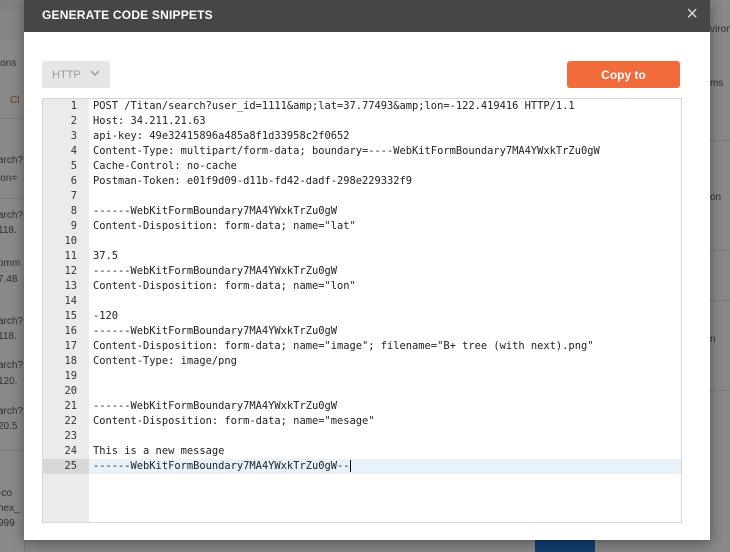  Describe the element at coordinates (70, 346) in the screenshot. I see `line-number: 17` at that location.